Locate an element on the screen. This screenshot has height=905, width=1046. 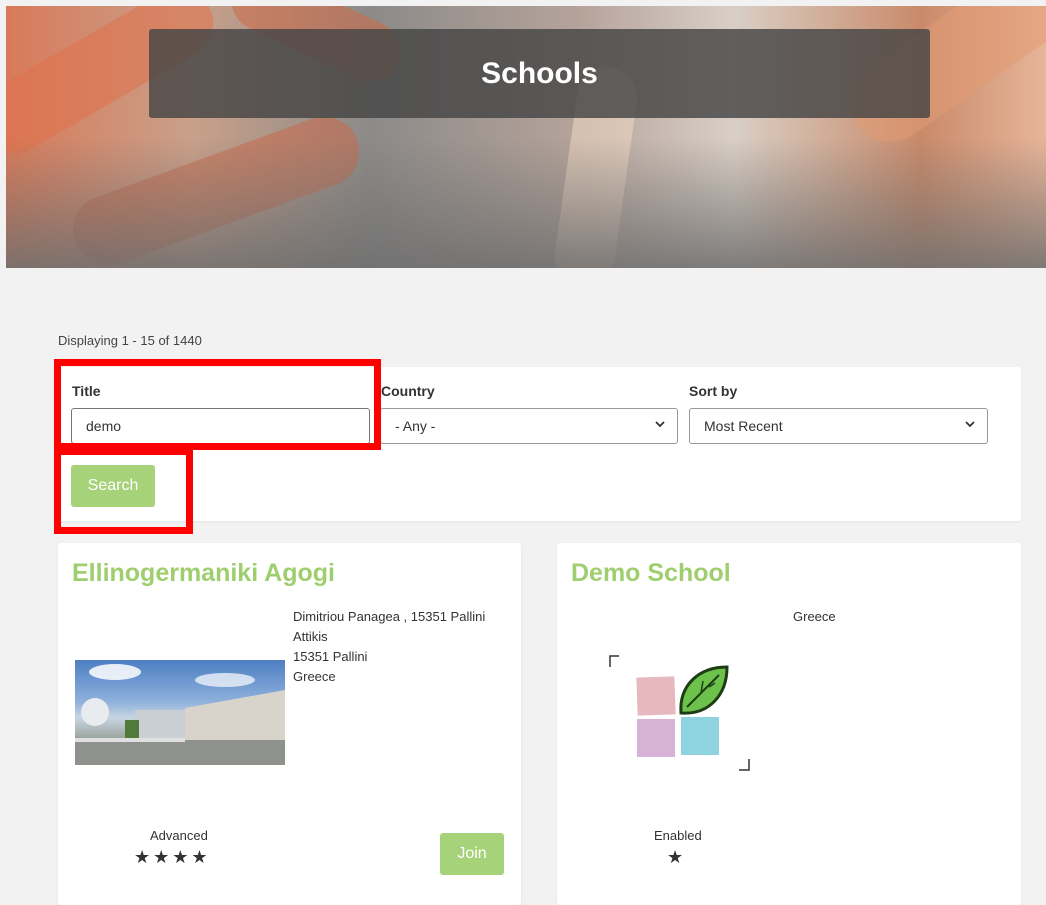
school-country: Greece is located at coordinates (814, 616).